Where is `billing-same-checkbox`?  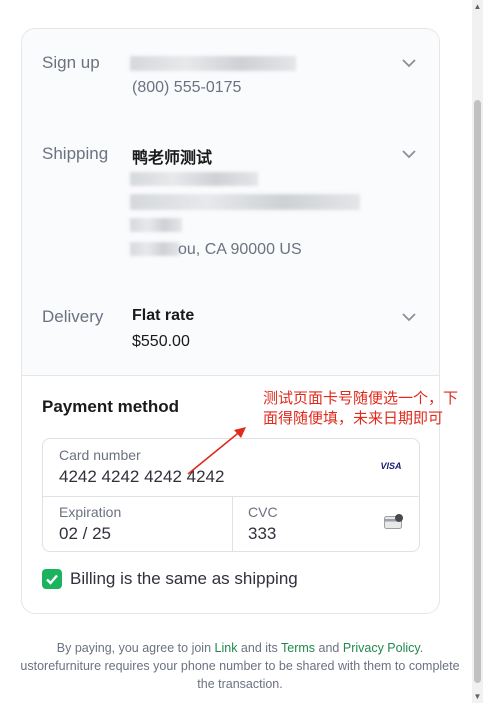
billing-same-checkbox is located at coordinates (52, 579).